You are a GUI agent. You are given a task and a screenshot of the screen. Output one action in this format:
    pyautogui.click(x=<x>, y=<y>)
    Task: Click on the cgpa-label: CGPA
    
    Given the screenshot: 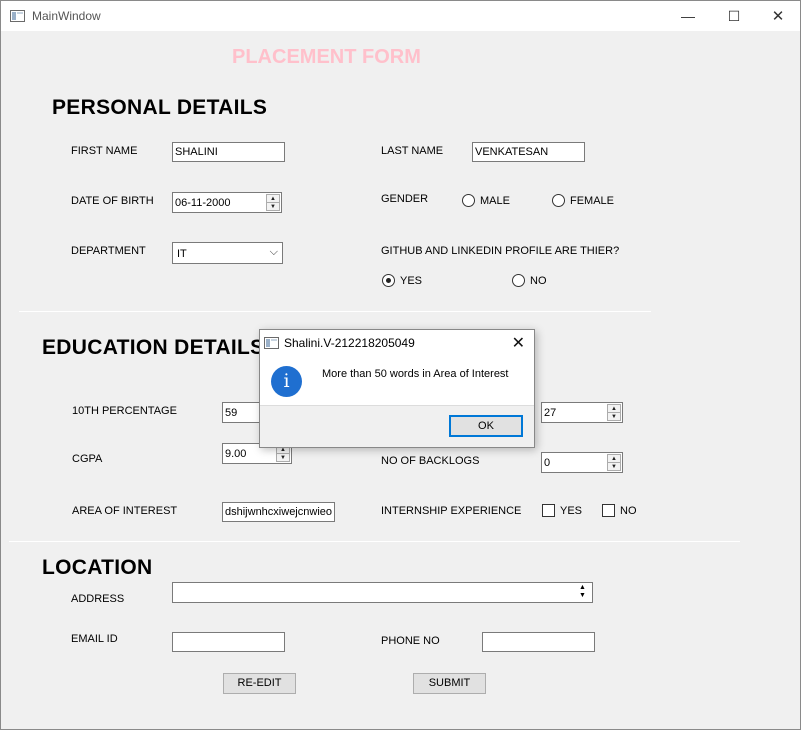 What is the action you would take?
    pyautogui.click(x=87, y=459)
    